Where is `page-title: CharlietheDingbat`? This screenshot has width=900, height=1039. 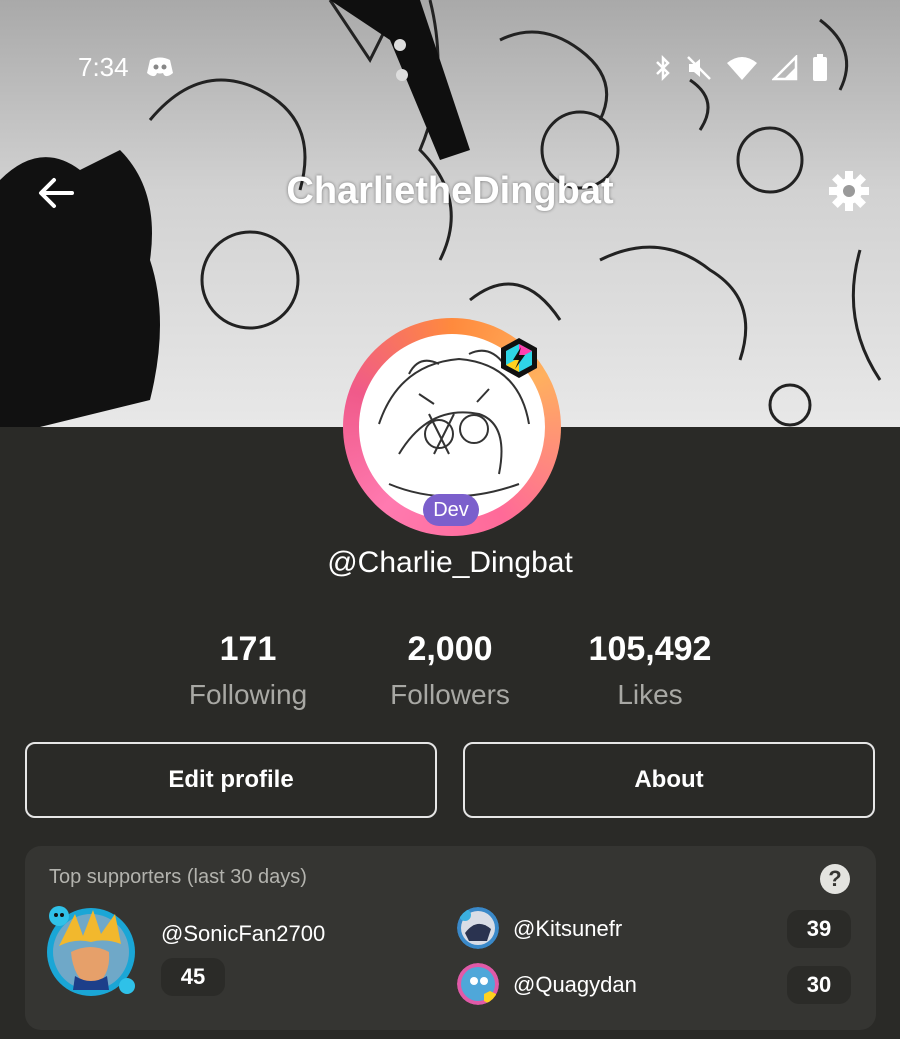
page-title: CharlietheDingbat is located at coordinates (450, 191).